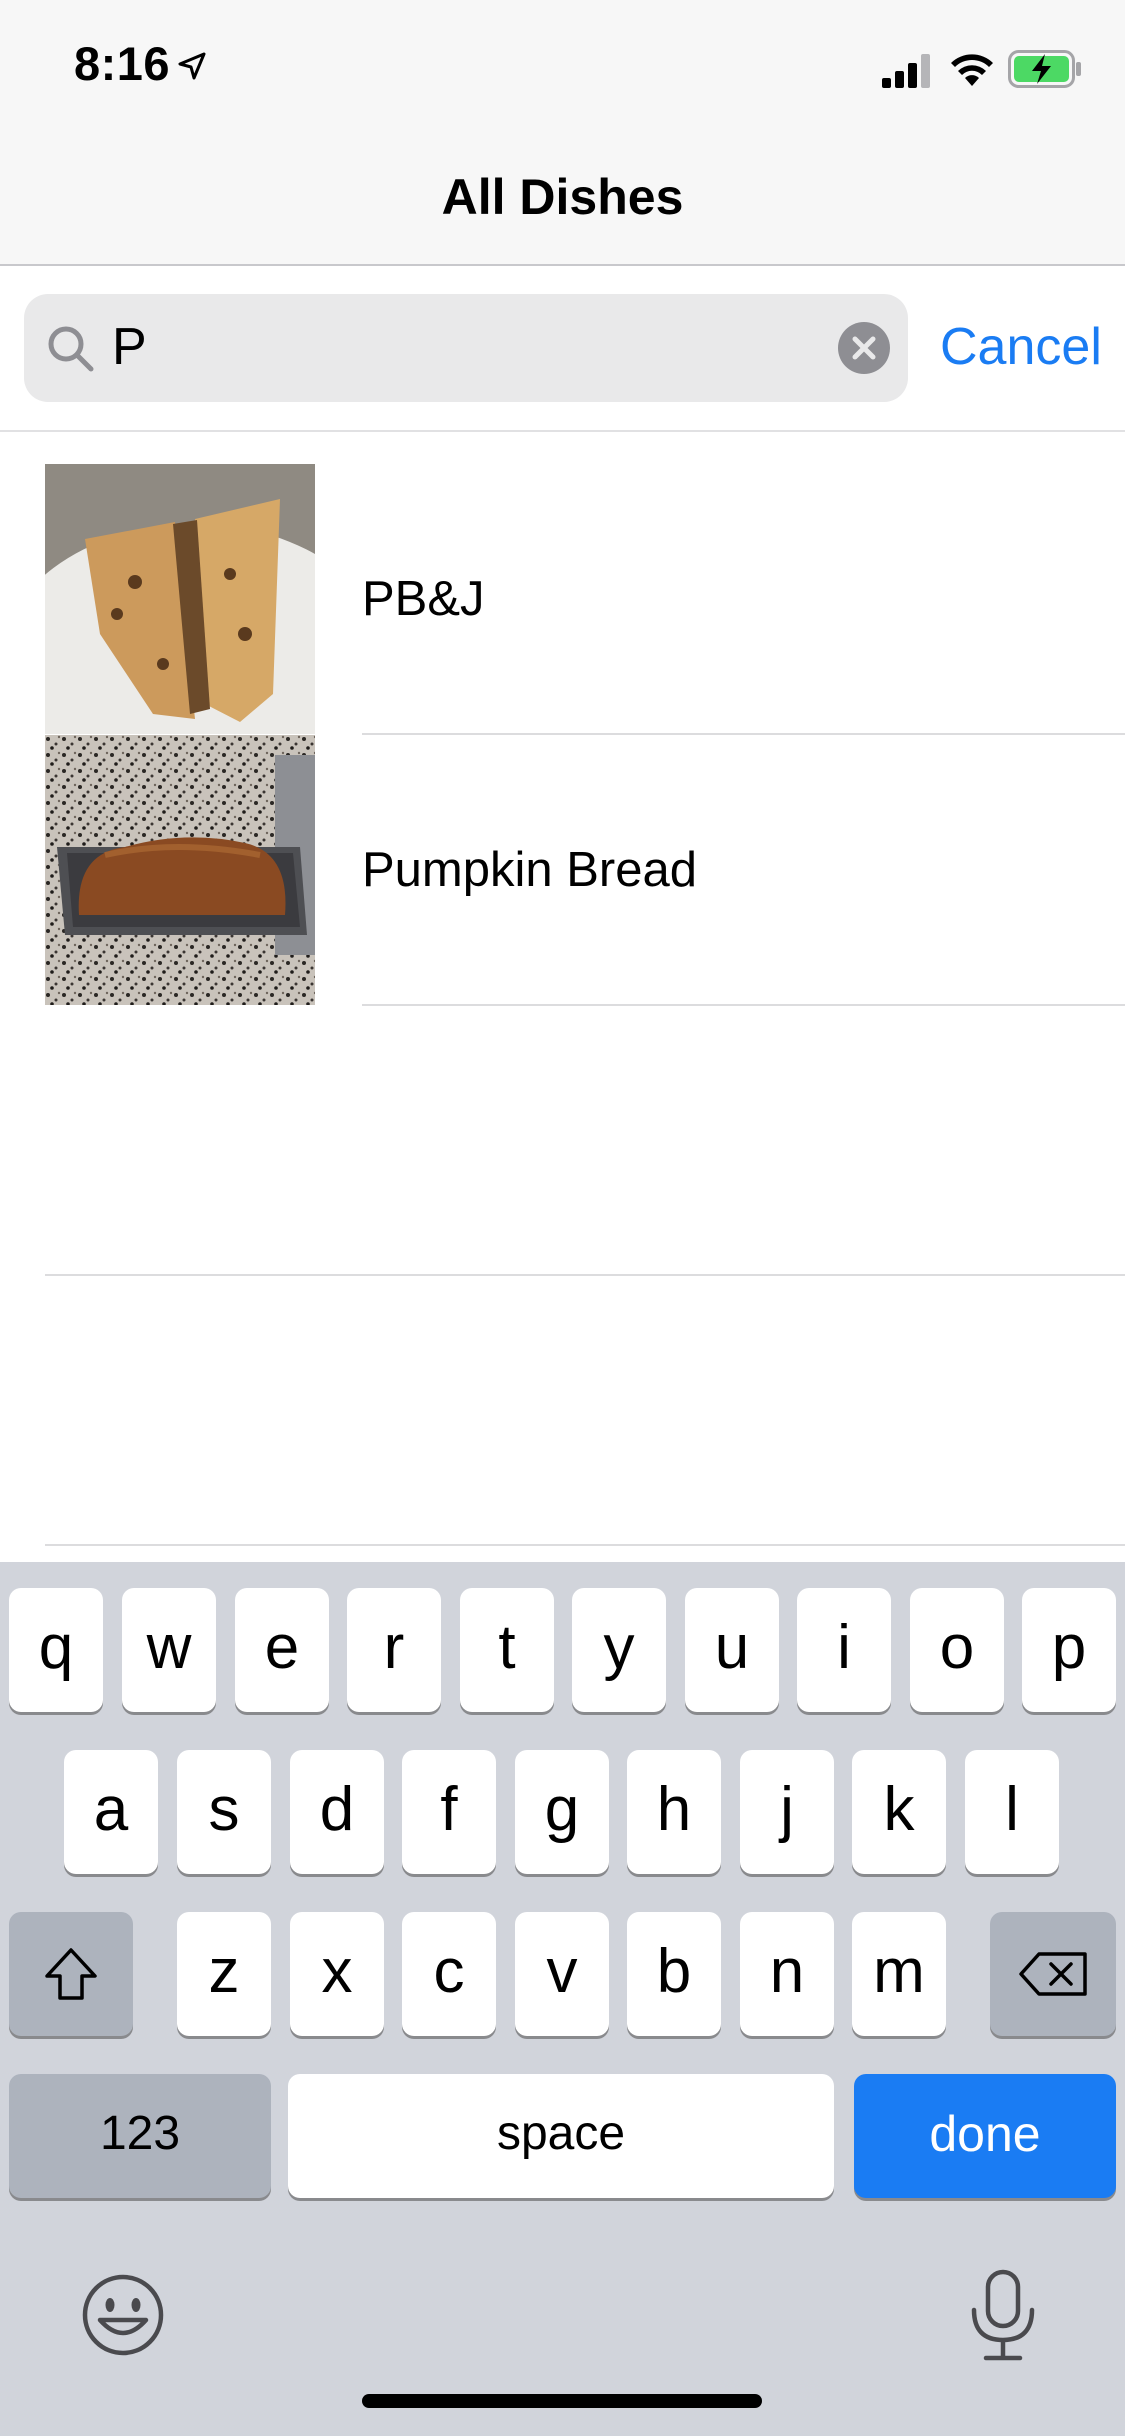 Image resolution: width=1125 pixels, height=2436 pixels. I want to click on page-title: All Dishes, so click(562, 197).